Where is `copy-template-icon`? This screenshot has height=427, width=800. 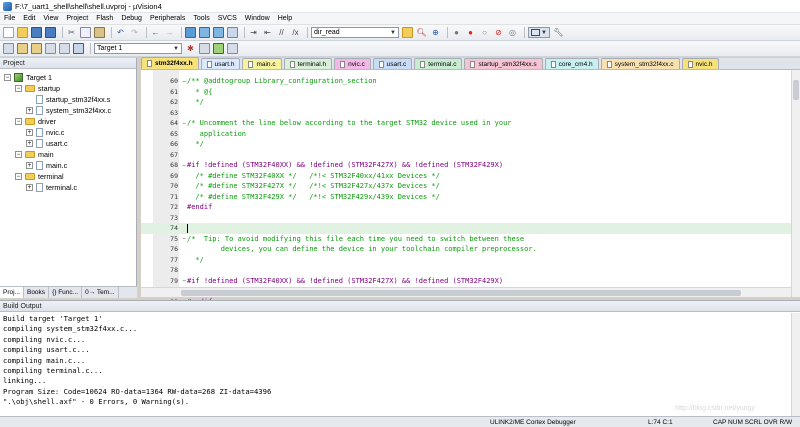
copy-template-icon is located at coordinates (232, 48).